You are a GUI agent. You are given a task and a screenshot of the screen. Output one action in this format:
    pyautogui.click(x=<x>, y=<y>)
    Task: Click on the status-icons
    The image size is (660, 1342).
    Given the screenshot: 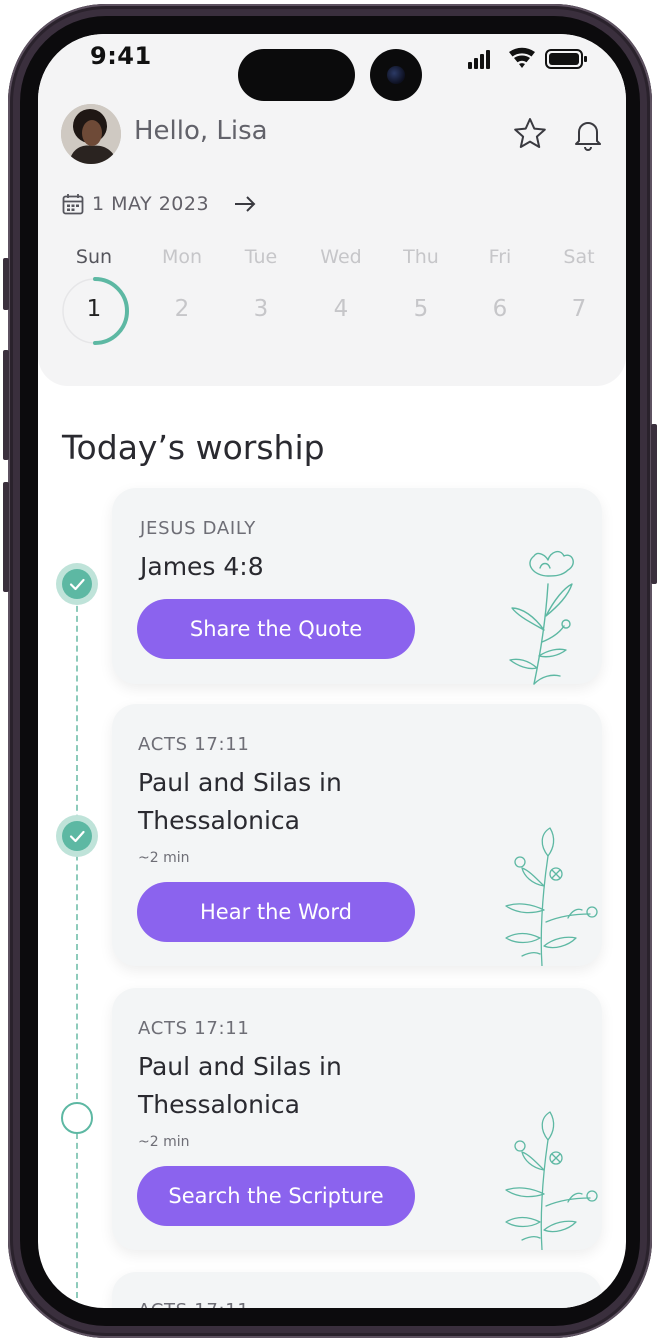 What is the action you would take?
    pyautogui.click(x=527, y=58)
    